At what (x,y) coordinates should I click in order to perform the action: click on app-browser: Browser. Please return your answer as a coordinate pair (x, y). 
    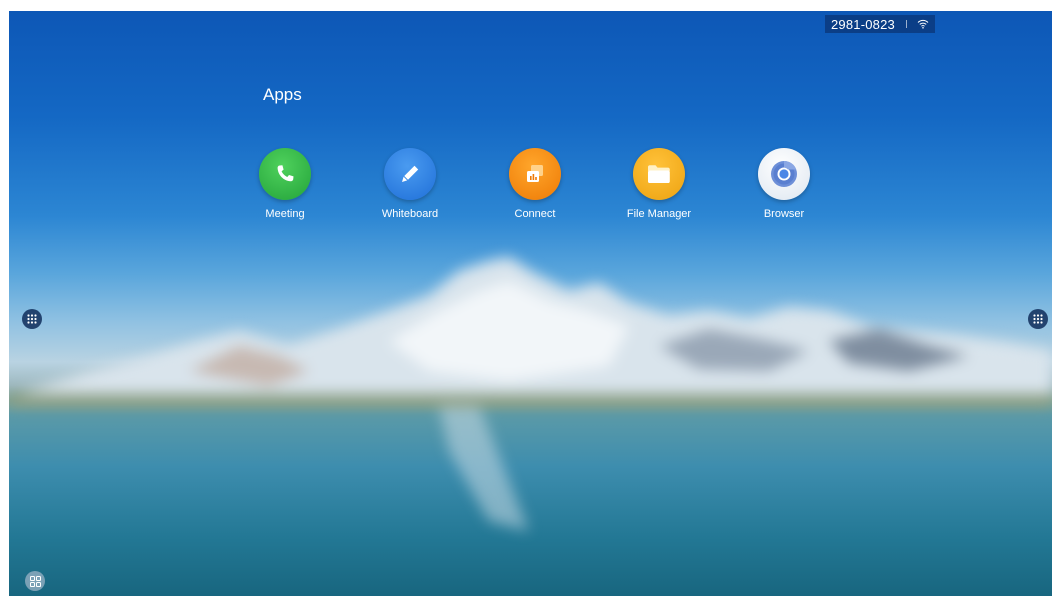
    Looking at the image, I should click on (784, 188).